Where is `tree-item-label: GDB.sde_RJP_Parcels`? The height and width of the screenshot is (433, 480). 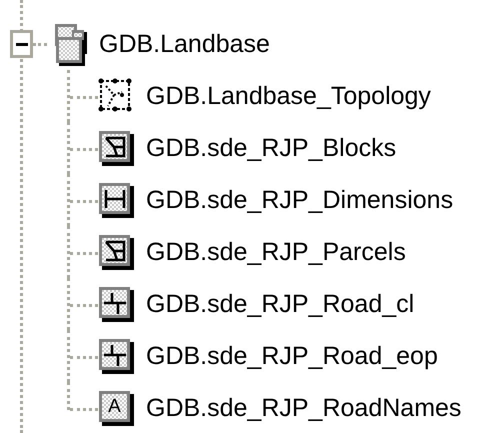
tree-item-label: GDB.sde_RJP_Parcels is located at coordinates (276, 252).